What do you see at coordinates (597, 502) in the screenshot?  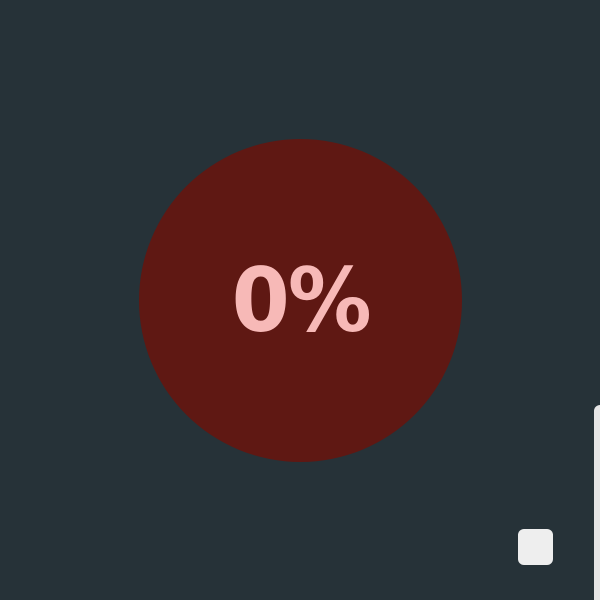 I see `side-panel-edge` at bounding box center [597, 502].